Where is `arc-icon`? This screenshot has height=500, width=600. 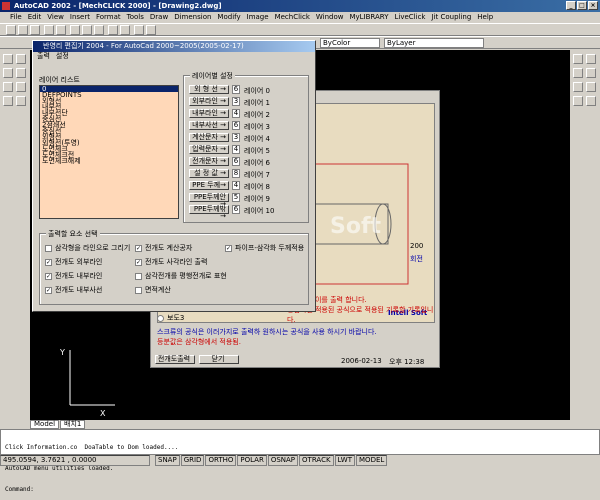 arc-icon is located at coordinates (21, 73).